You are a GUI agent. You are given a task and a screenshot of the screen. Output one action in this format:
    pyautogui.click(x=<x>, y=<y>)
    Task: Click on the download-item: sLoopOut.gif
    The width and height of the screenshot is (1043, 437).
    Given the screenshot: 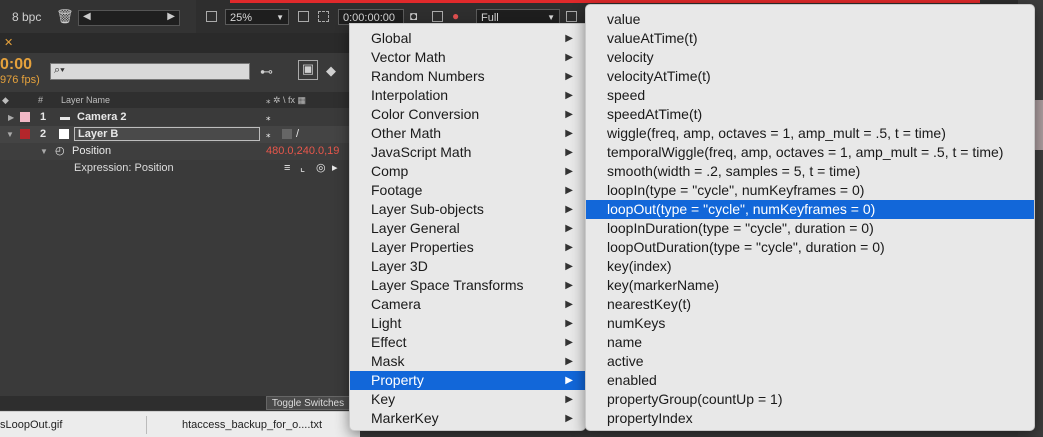 What is the action you would take?
    pyautogui.click(x=31, y=425)
    